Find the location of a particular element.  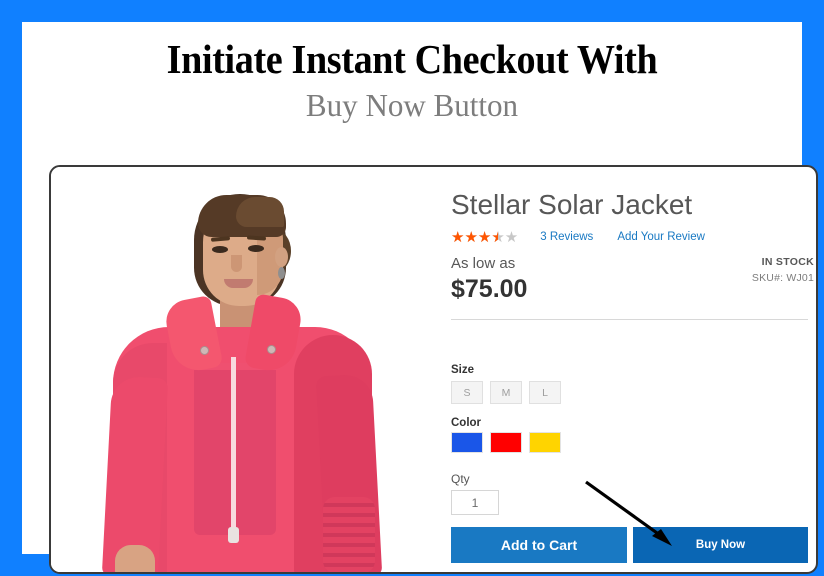

jacket-stud-right is located at coordinates (271, 349).